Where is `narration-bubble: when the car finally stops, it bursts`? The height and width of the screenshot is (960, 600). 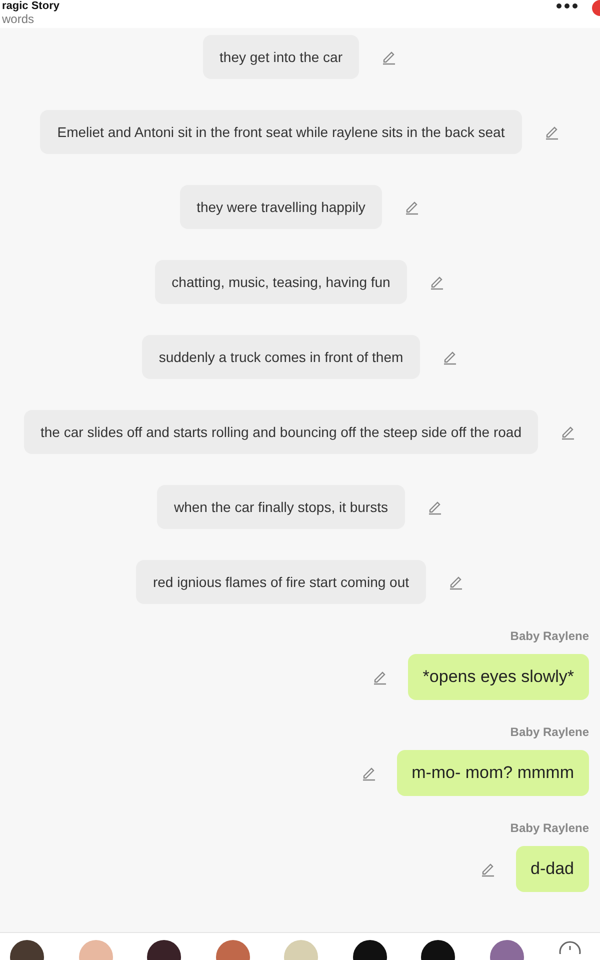
narration-bubble: when the car finally stops, it bursts is located at coordinates (281, 507).